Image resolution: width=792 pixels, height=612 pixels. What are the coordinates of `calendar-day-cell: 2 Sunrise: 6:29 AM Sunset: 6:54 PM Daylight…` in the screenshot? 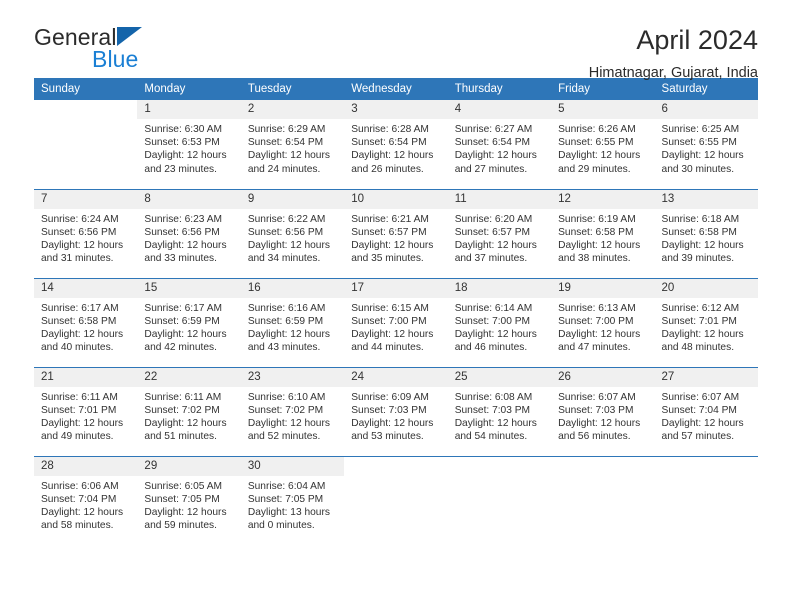 It's located at (292, 144).